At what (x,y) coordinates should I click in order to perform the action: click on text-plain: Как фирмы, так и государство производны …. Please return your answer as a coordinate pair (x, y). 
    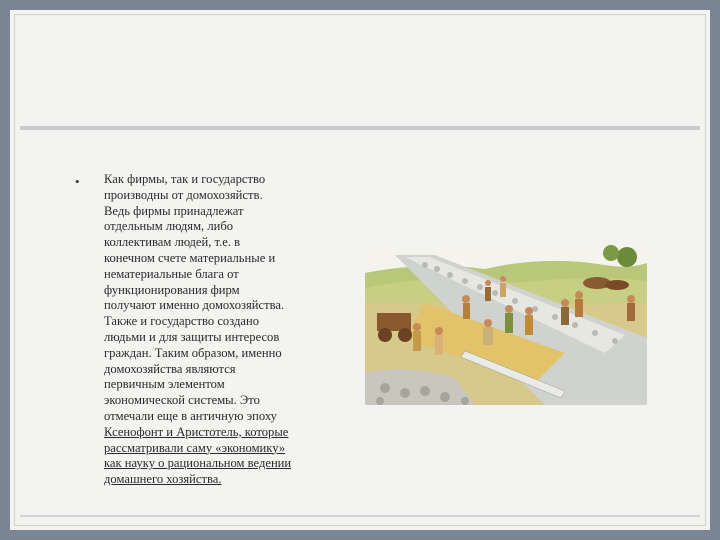
    Looking at the image, I should click on (194, 297).